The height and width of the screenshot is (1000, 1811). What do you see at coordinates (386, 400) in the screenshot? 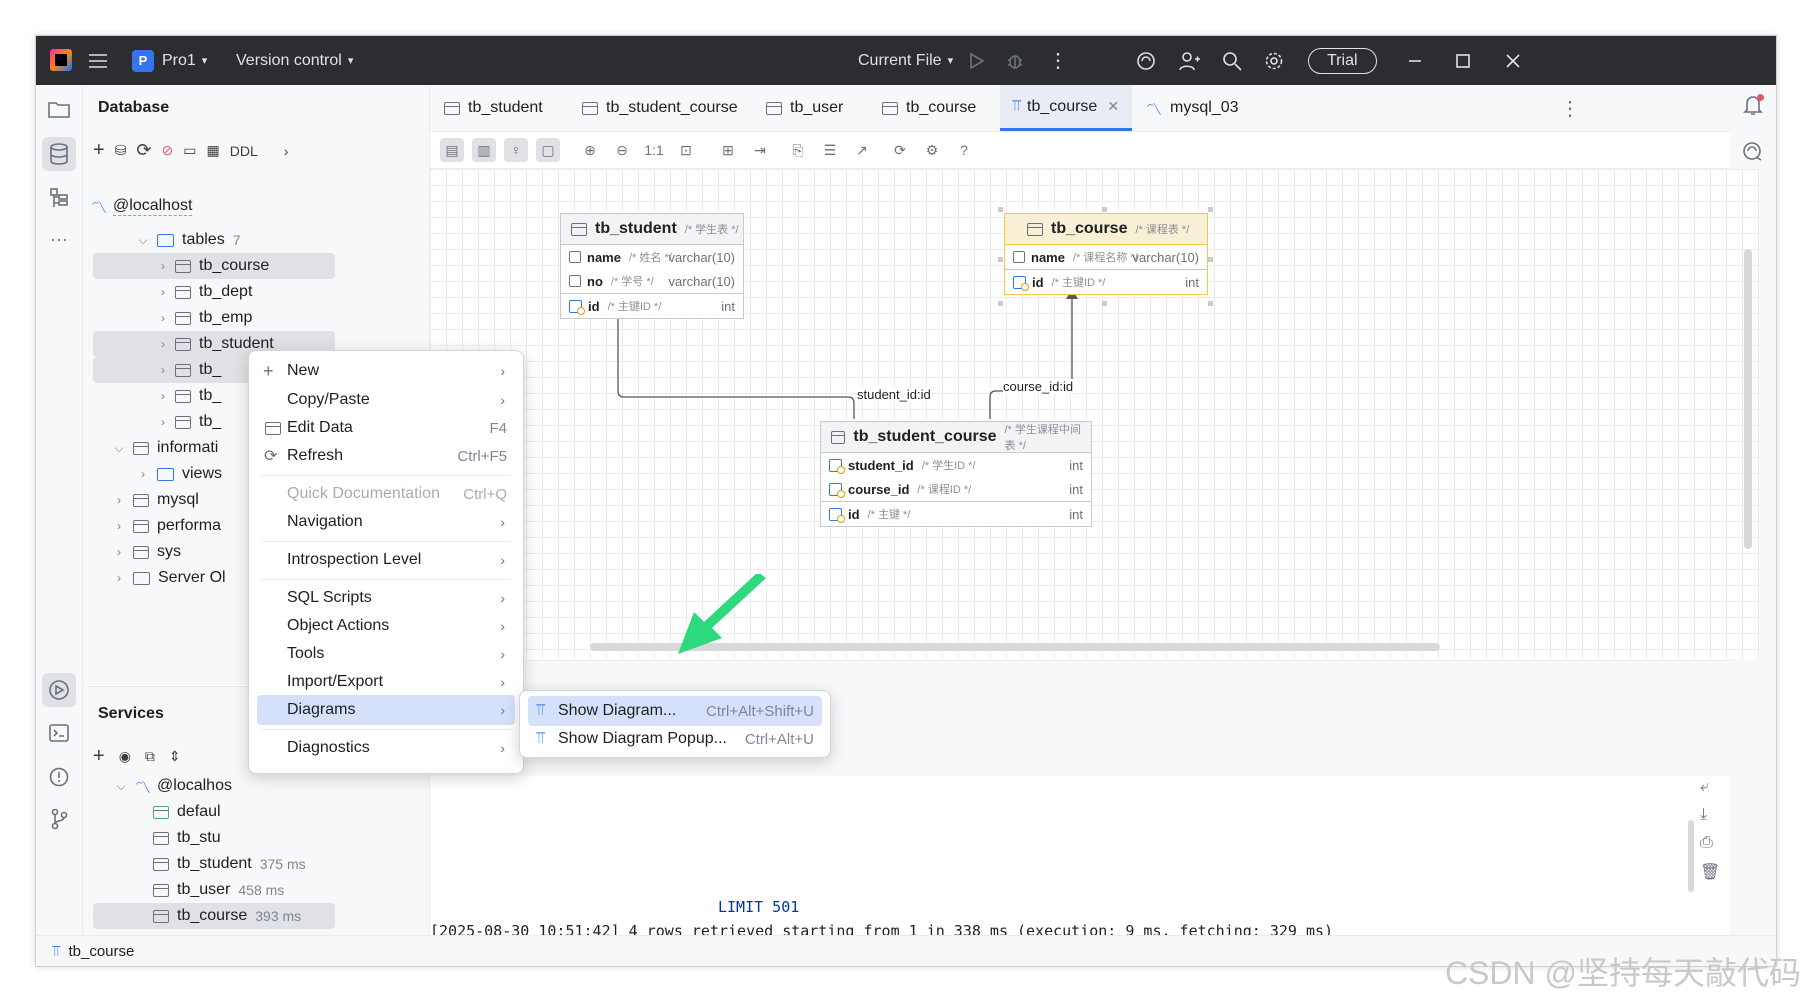
I see `menu-item-copy-paste: Copy/Paste ›` at bounding box center [386, 400].